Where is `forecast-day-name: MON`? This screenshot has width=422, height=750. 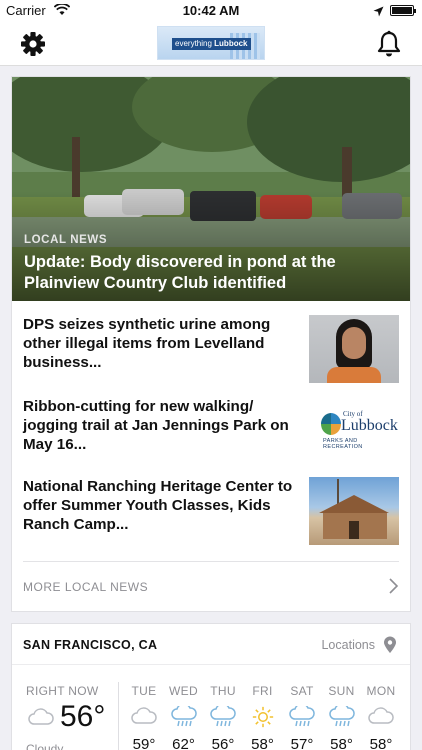 forecast-day-name: MON is located at coordinates (381, 691).